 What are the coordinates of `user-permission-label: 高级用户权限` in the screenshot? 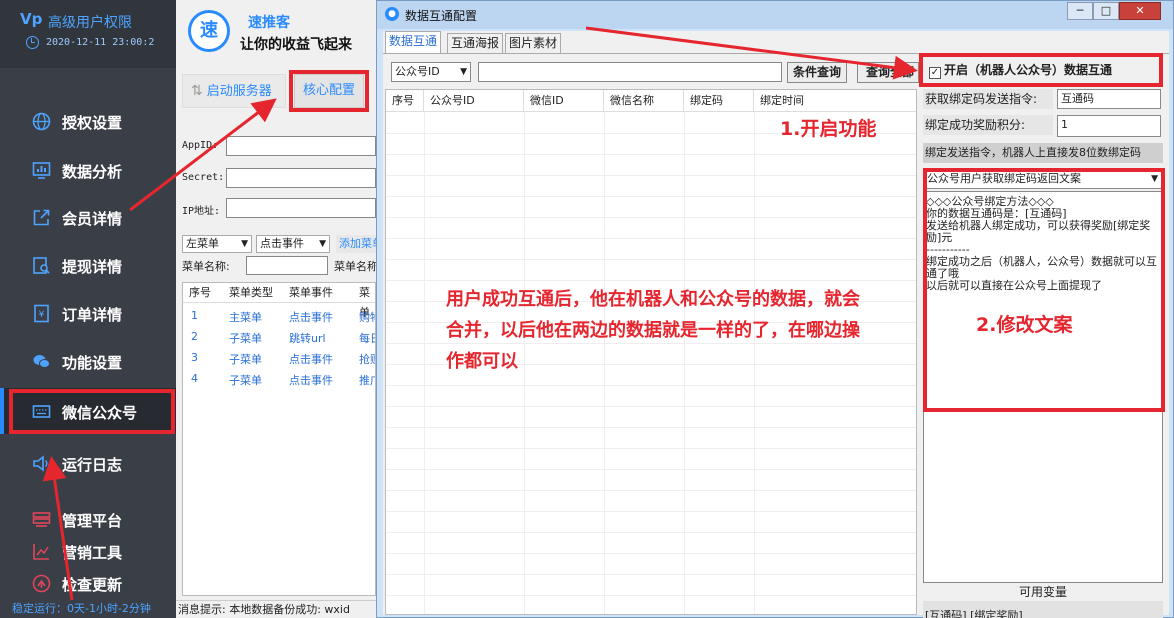 It's located at (90, 23).